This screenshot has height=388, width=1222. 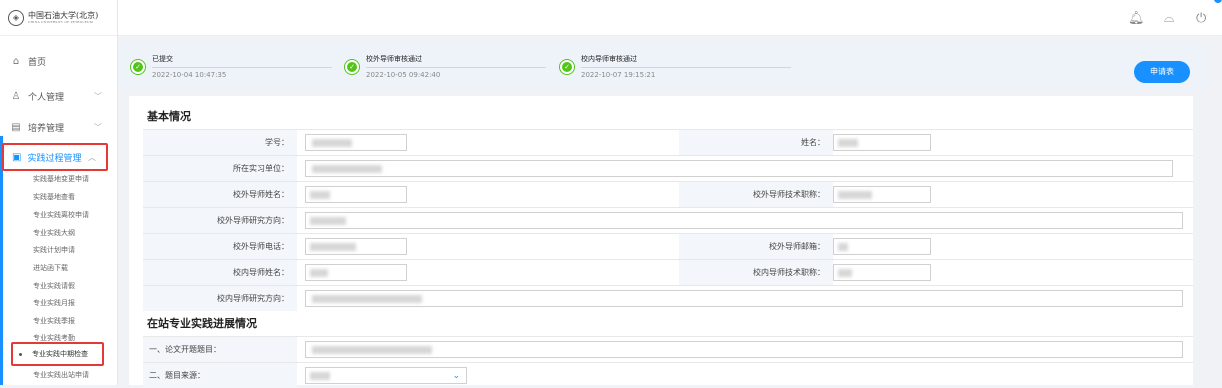 I want to click on application-form-button: 申请表, so click(x=1162, y=72).